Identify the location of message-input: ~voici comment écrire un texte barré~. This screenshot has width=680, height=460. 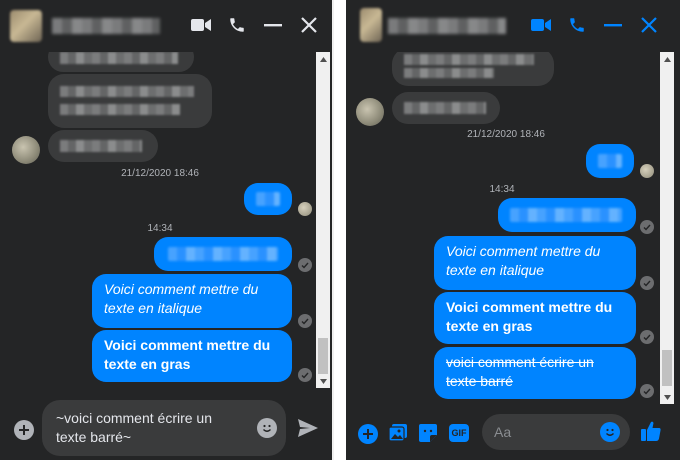
(164, 428).